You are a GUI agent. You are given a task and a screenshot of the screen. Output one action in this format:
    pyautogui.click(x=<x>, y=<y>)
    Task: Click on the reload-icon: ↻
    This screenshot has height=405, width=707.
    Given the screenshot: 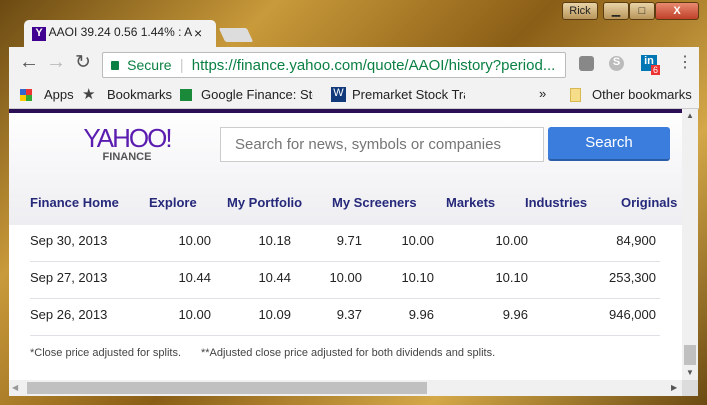 What is the action you would take?
    pyautogui.click(x=83, y=62)
    